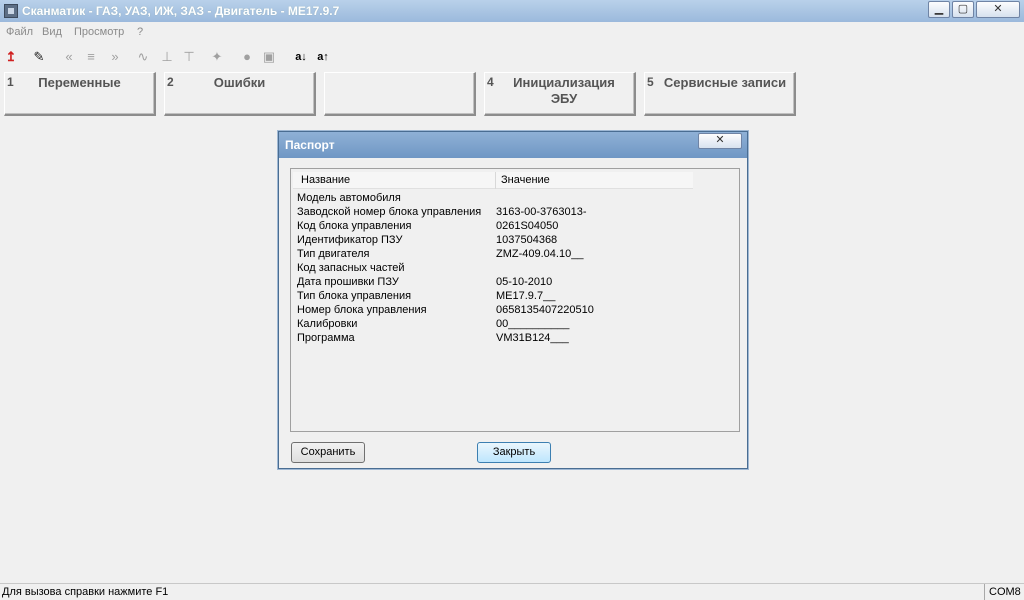  What do you see at coordinates (99, 32) in the screenshot?
I see `menu-browse: Просмотр` at bounding box center [99, 32].